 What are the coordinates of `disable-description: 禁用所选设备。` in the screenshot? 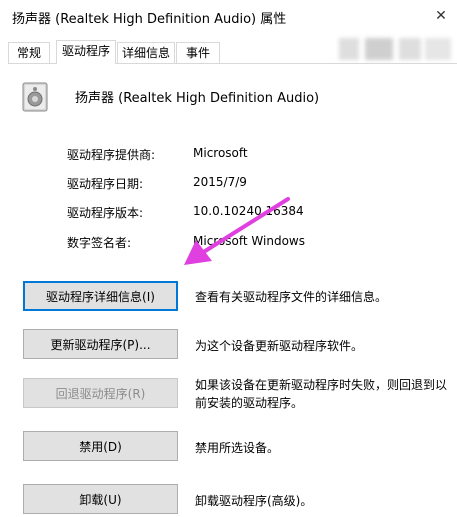 It's located at (237, 448).